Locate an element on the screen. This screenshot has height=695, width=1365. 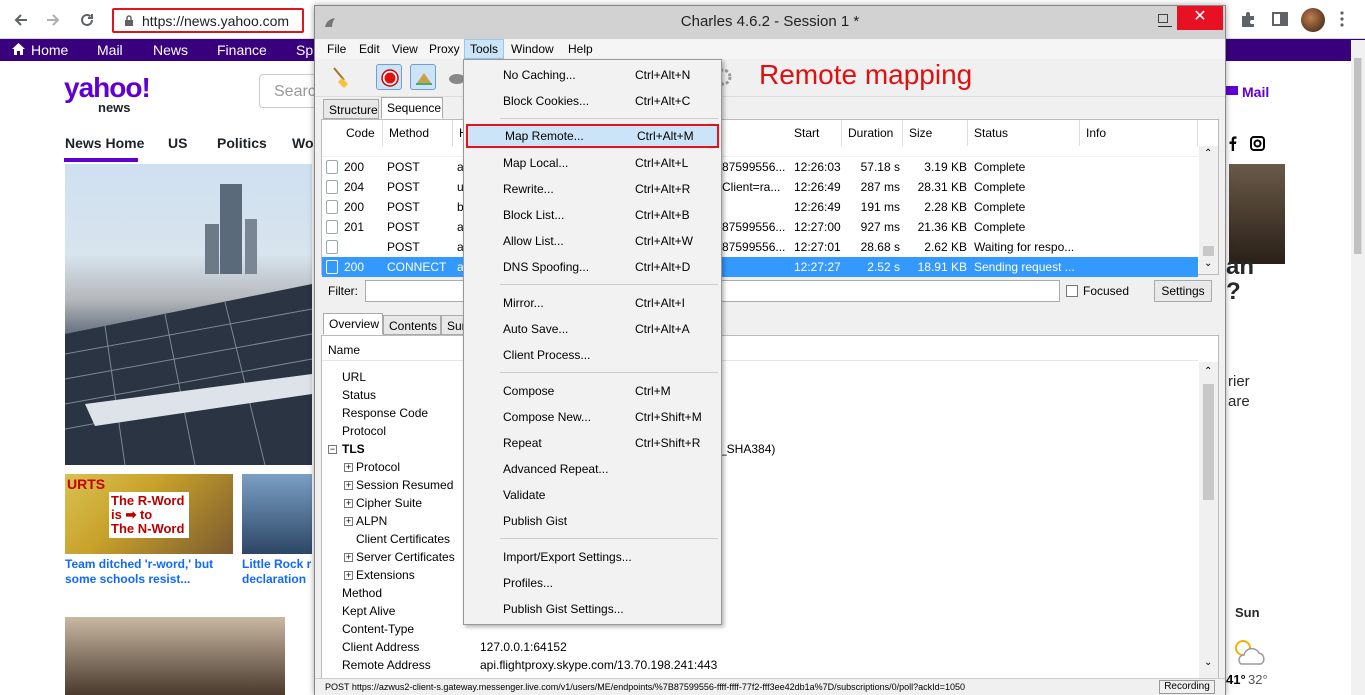
table-row: 200 POST b 12:26:49 191 ms 2.28 KB Complete is located at coordinates (760, 207).